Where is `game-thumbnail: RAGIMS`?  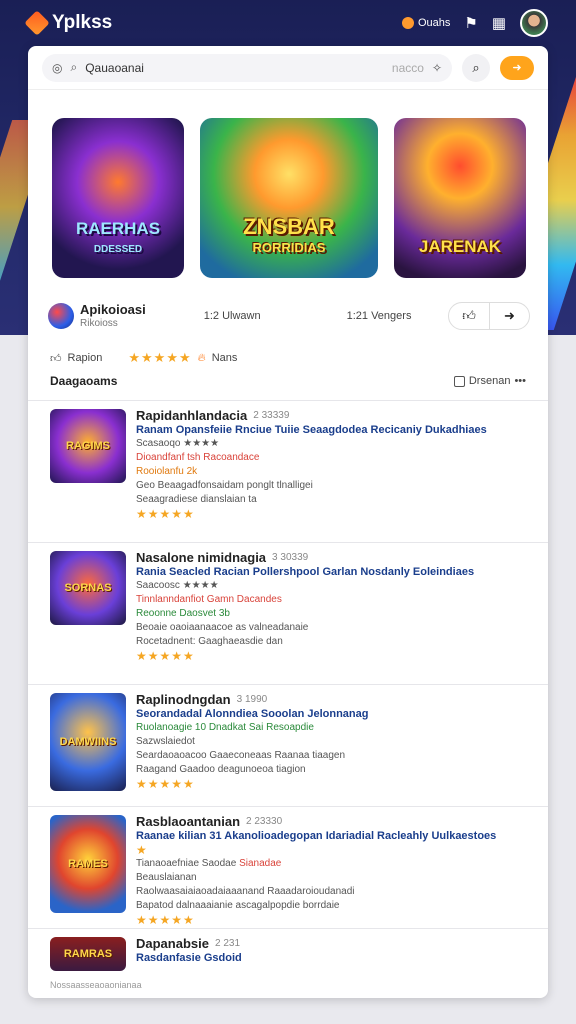
game-thumbnail: RAGIMS is located at coordinates (88, 446).